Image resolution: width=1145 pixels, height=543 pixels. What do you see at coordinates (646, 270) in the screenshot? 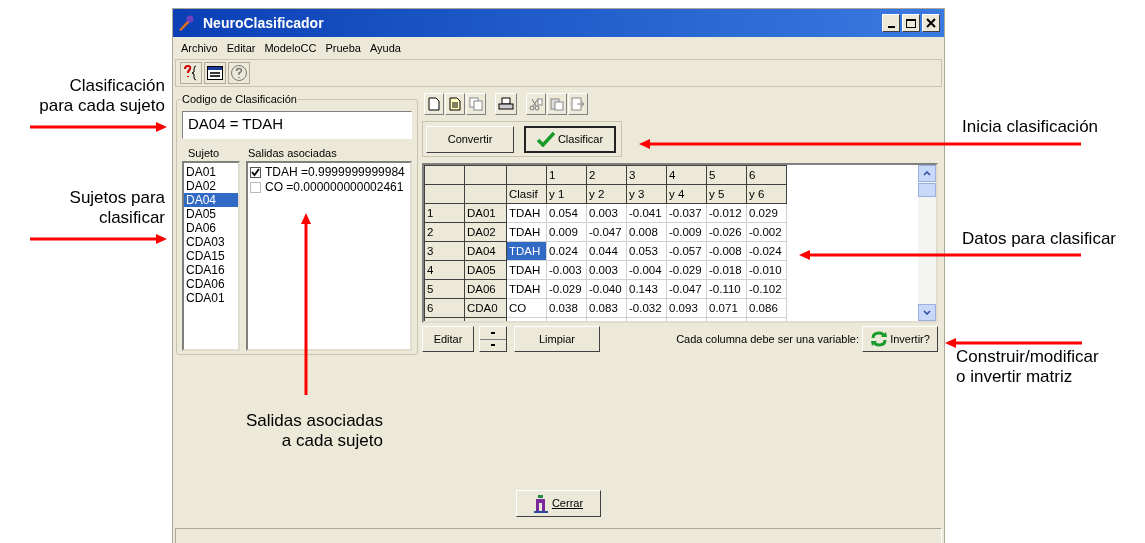
I see `table-cell: -0.004` at bounding box center [646, 270].